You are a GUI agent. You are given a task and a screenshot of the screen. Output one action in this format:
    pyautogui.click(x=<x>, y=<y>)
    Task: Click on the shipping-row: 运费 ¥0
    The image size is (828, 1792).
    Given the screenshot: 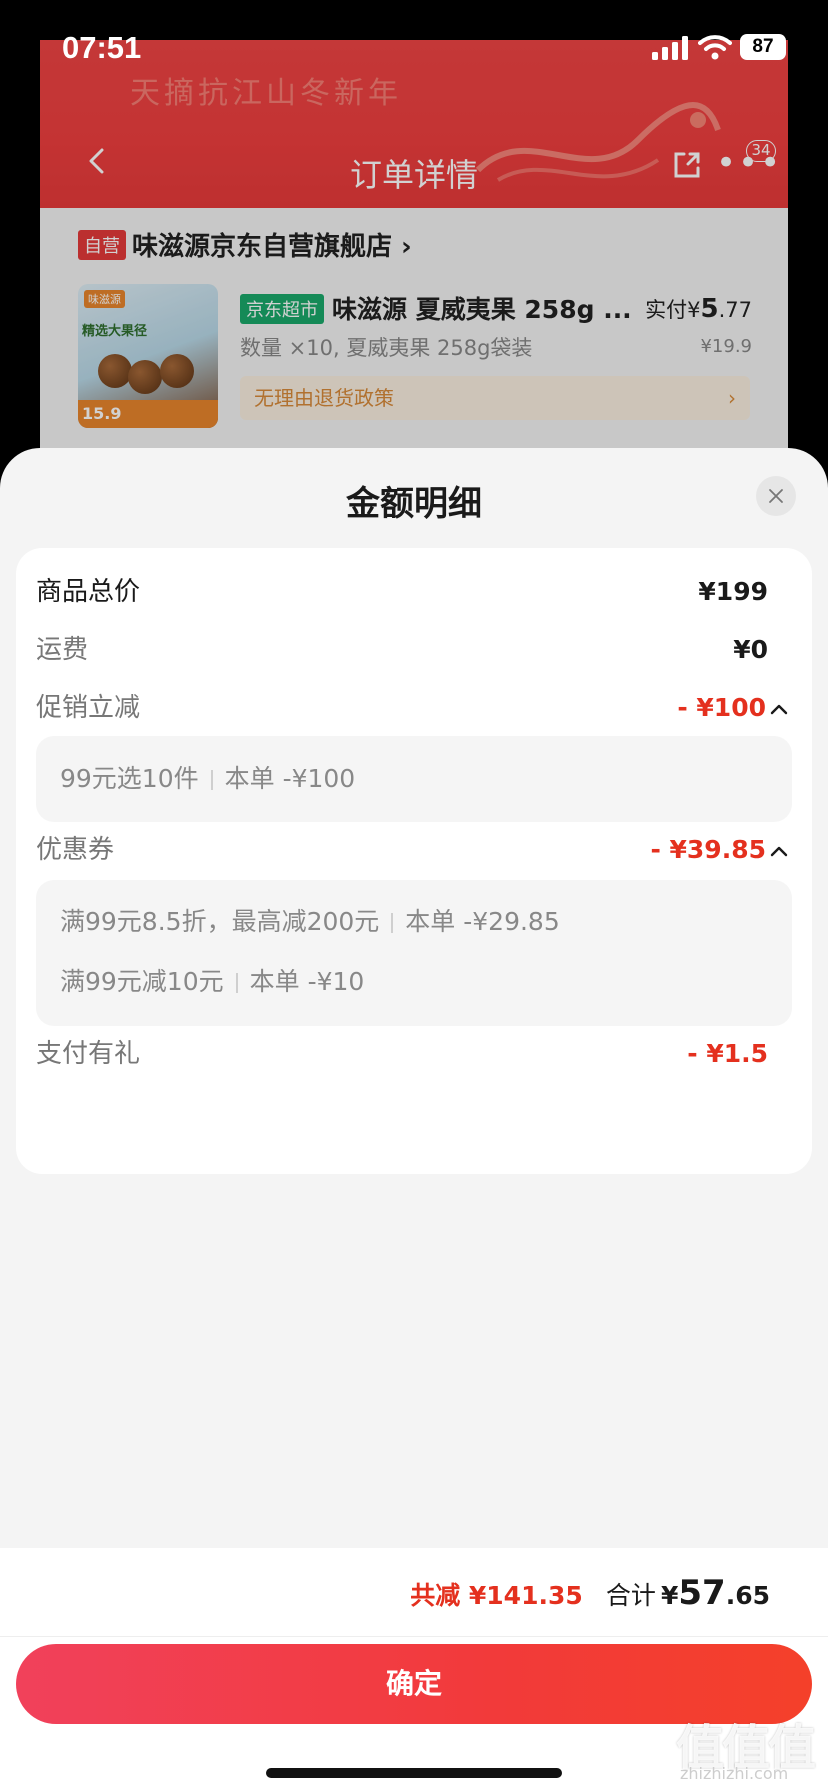 What is the action you would take?
    pyautogui.click(x=412, y=650)
    